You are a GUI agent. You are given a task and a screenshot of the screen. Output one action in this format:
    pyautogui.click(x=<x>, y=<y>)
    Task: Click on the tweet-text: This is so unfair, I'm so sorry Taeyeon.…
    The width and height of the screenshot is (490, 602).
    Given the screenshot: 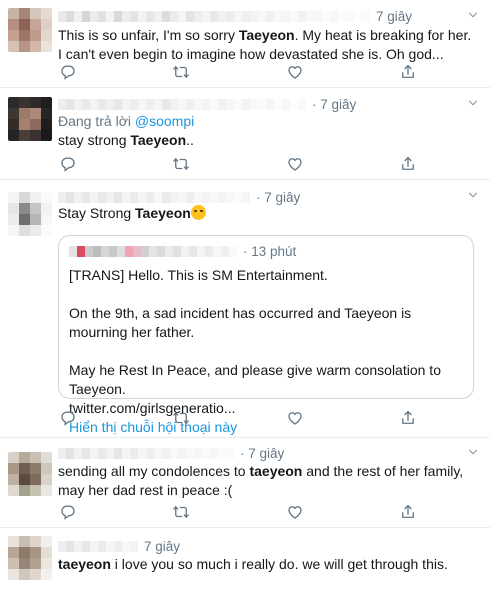 What is the action you would take?
    pyautogui.click(x=267, y=45)
    